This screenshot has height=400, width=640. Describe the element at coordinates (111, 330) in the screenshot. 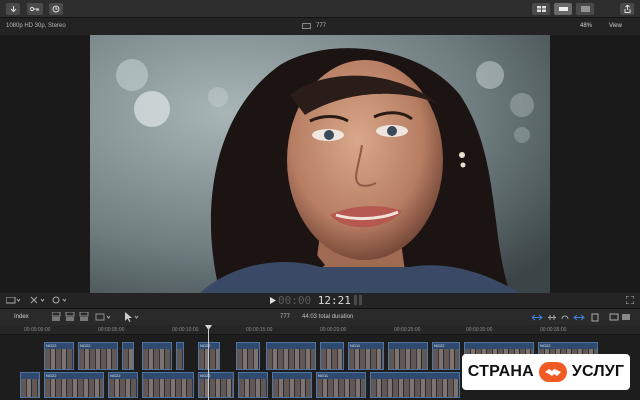

I see `ruler-tick: 00:00:05:00` at that location.